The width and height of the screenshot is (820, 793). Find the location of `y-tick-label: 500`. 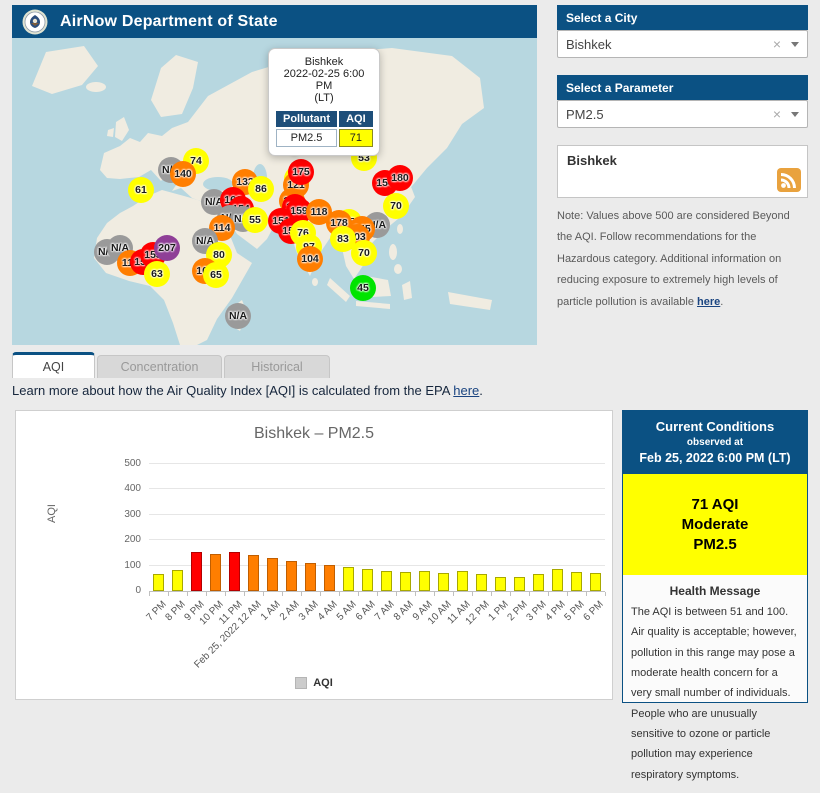

y-tick-label: 500 is located at coordinates (132, 463).